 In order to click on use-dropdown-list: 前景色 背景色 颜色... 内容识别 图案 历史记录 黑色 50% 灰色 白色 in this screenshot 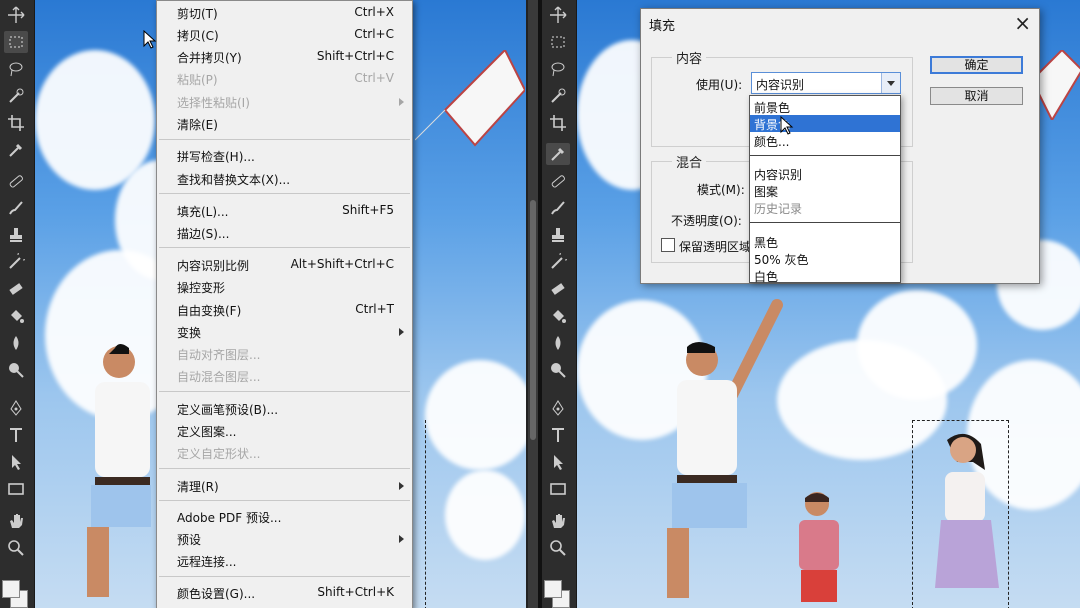, I will do `click(825, 189)`.